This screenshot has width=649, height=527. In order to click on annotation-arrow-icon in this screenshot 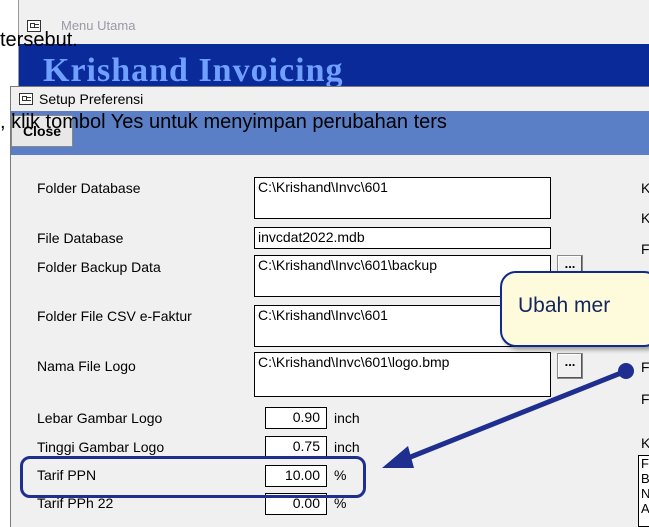, I will do `click(508, 415)`.